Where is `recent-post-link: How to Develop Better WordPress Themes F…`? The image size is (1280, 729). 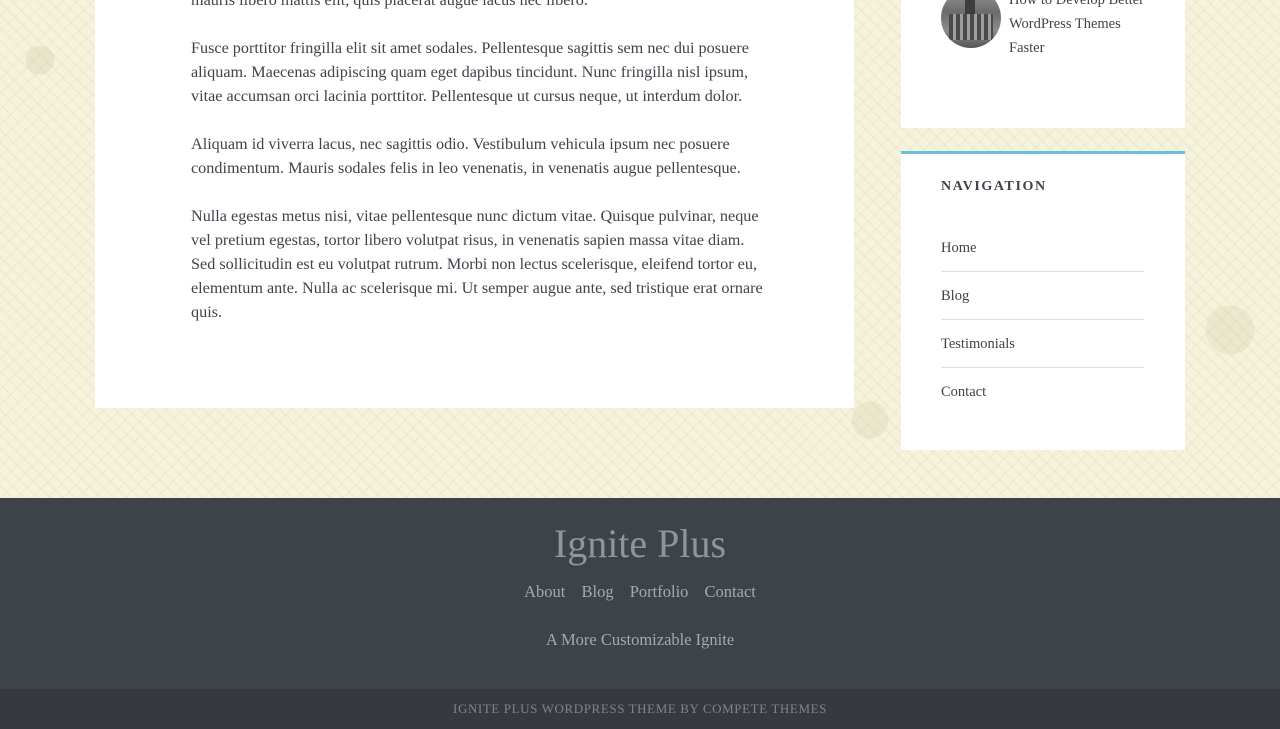 recent-post-link: How to Develop Better WordPress Themes F… is located at coordinates (1084, 30).